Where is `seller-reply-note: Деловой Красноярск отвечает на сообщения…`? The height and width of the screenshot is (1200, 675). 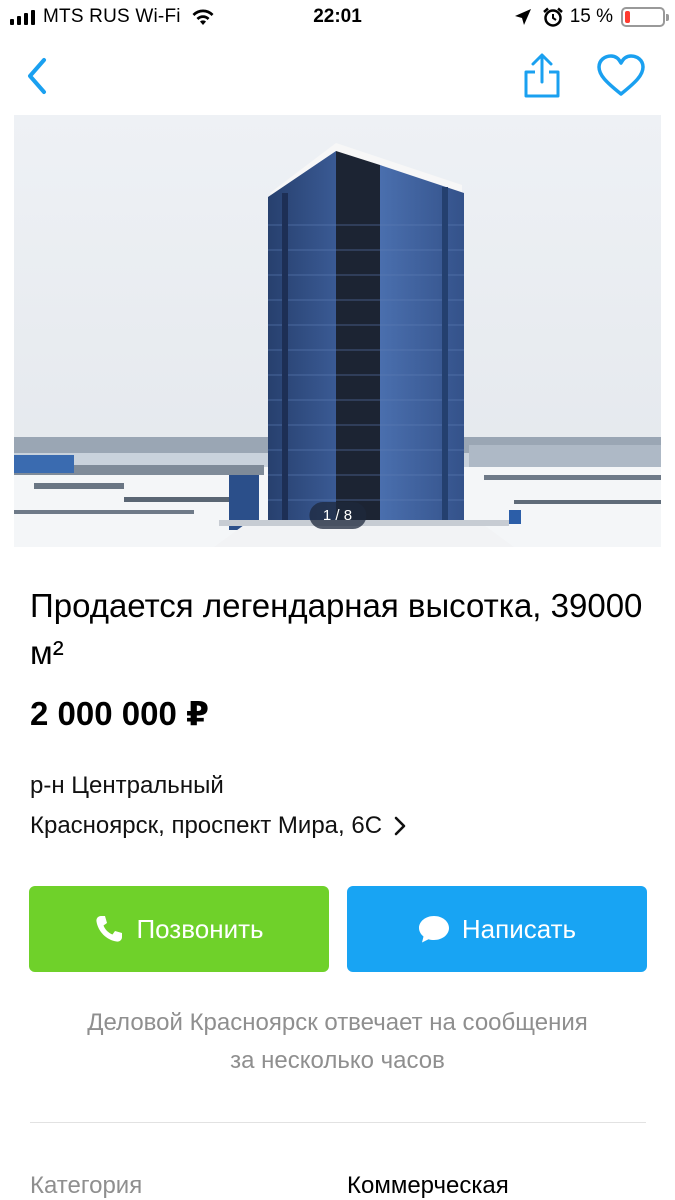 seller-reply-note: Деловой Красноярск отвечает на сообщения… is located at coordinates (337, 1042).